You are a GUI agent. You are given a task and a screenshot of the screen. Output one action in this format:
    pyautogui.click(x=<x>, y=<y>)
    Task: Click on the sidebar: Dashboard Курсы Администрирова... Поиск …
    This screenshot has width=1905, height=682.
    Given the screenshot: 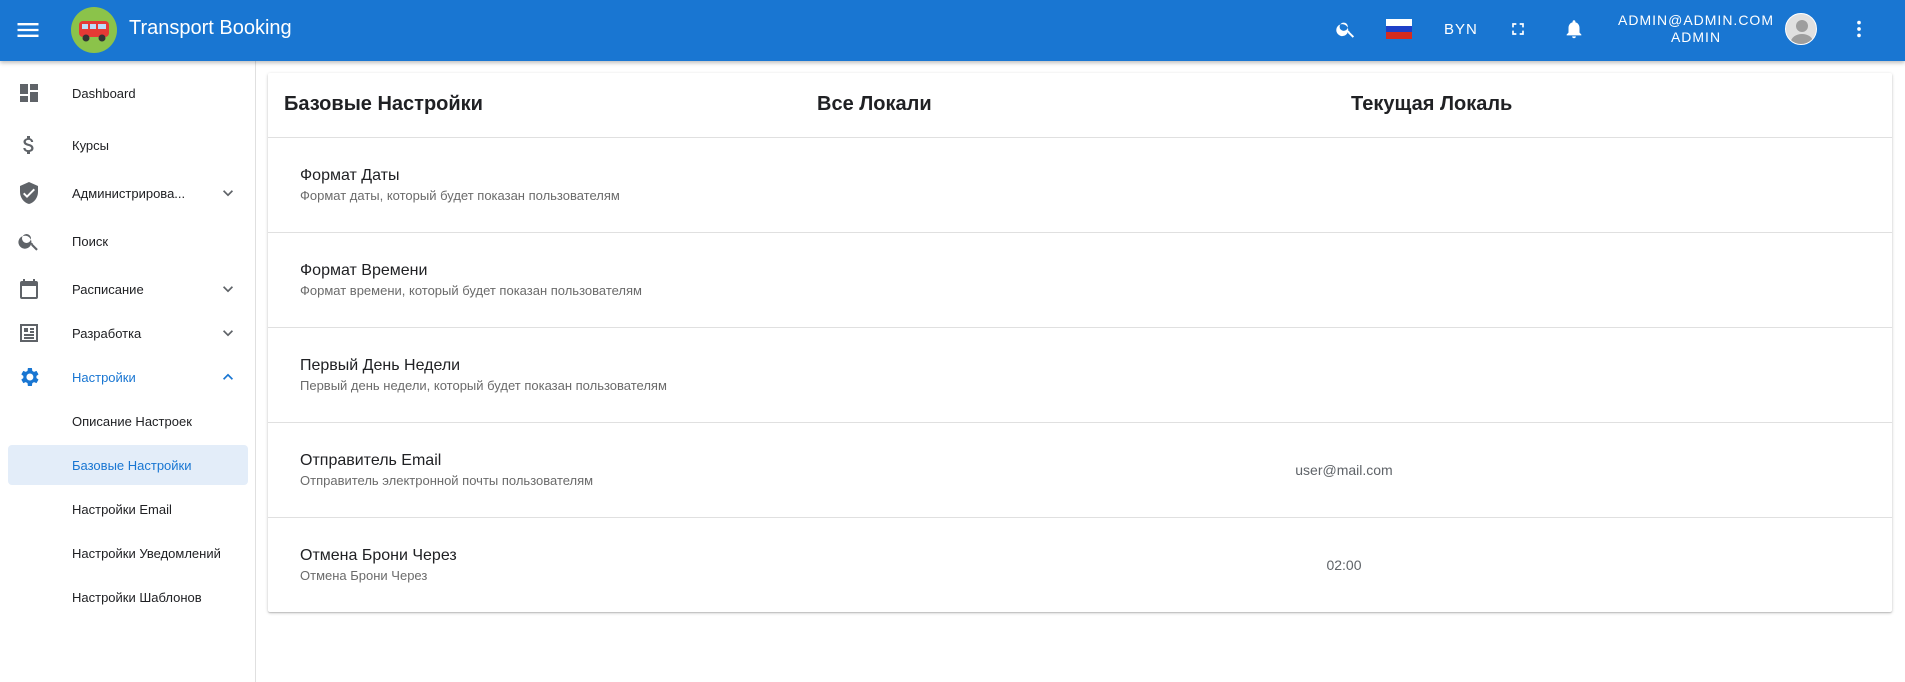 What is the action you would take?
    pyautogui.click(x=128, y=371)
    